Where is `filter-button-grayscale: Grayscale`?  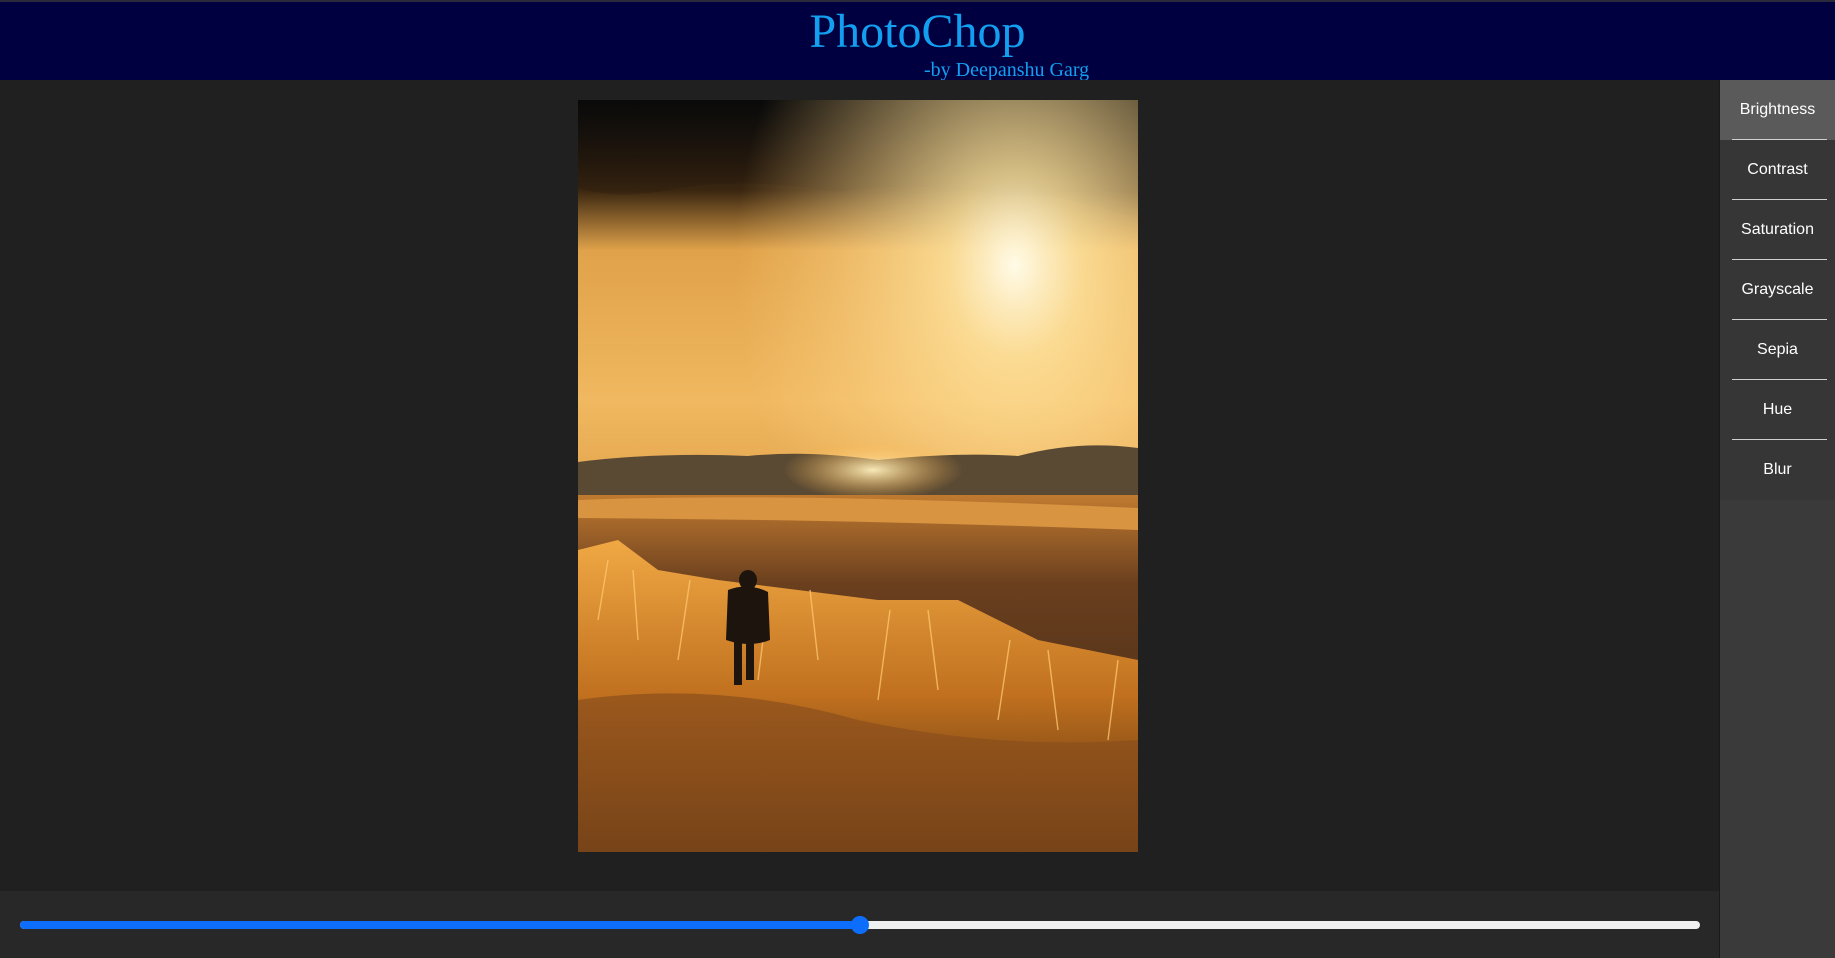
filter-button-grayscale: Grayscale is located at coordinates (1777, 290).